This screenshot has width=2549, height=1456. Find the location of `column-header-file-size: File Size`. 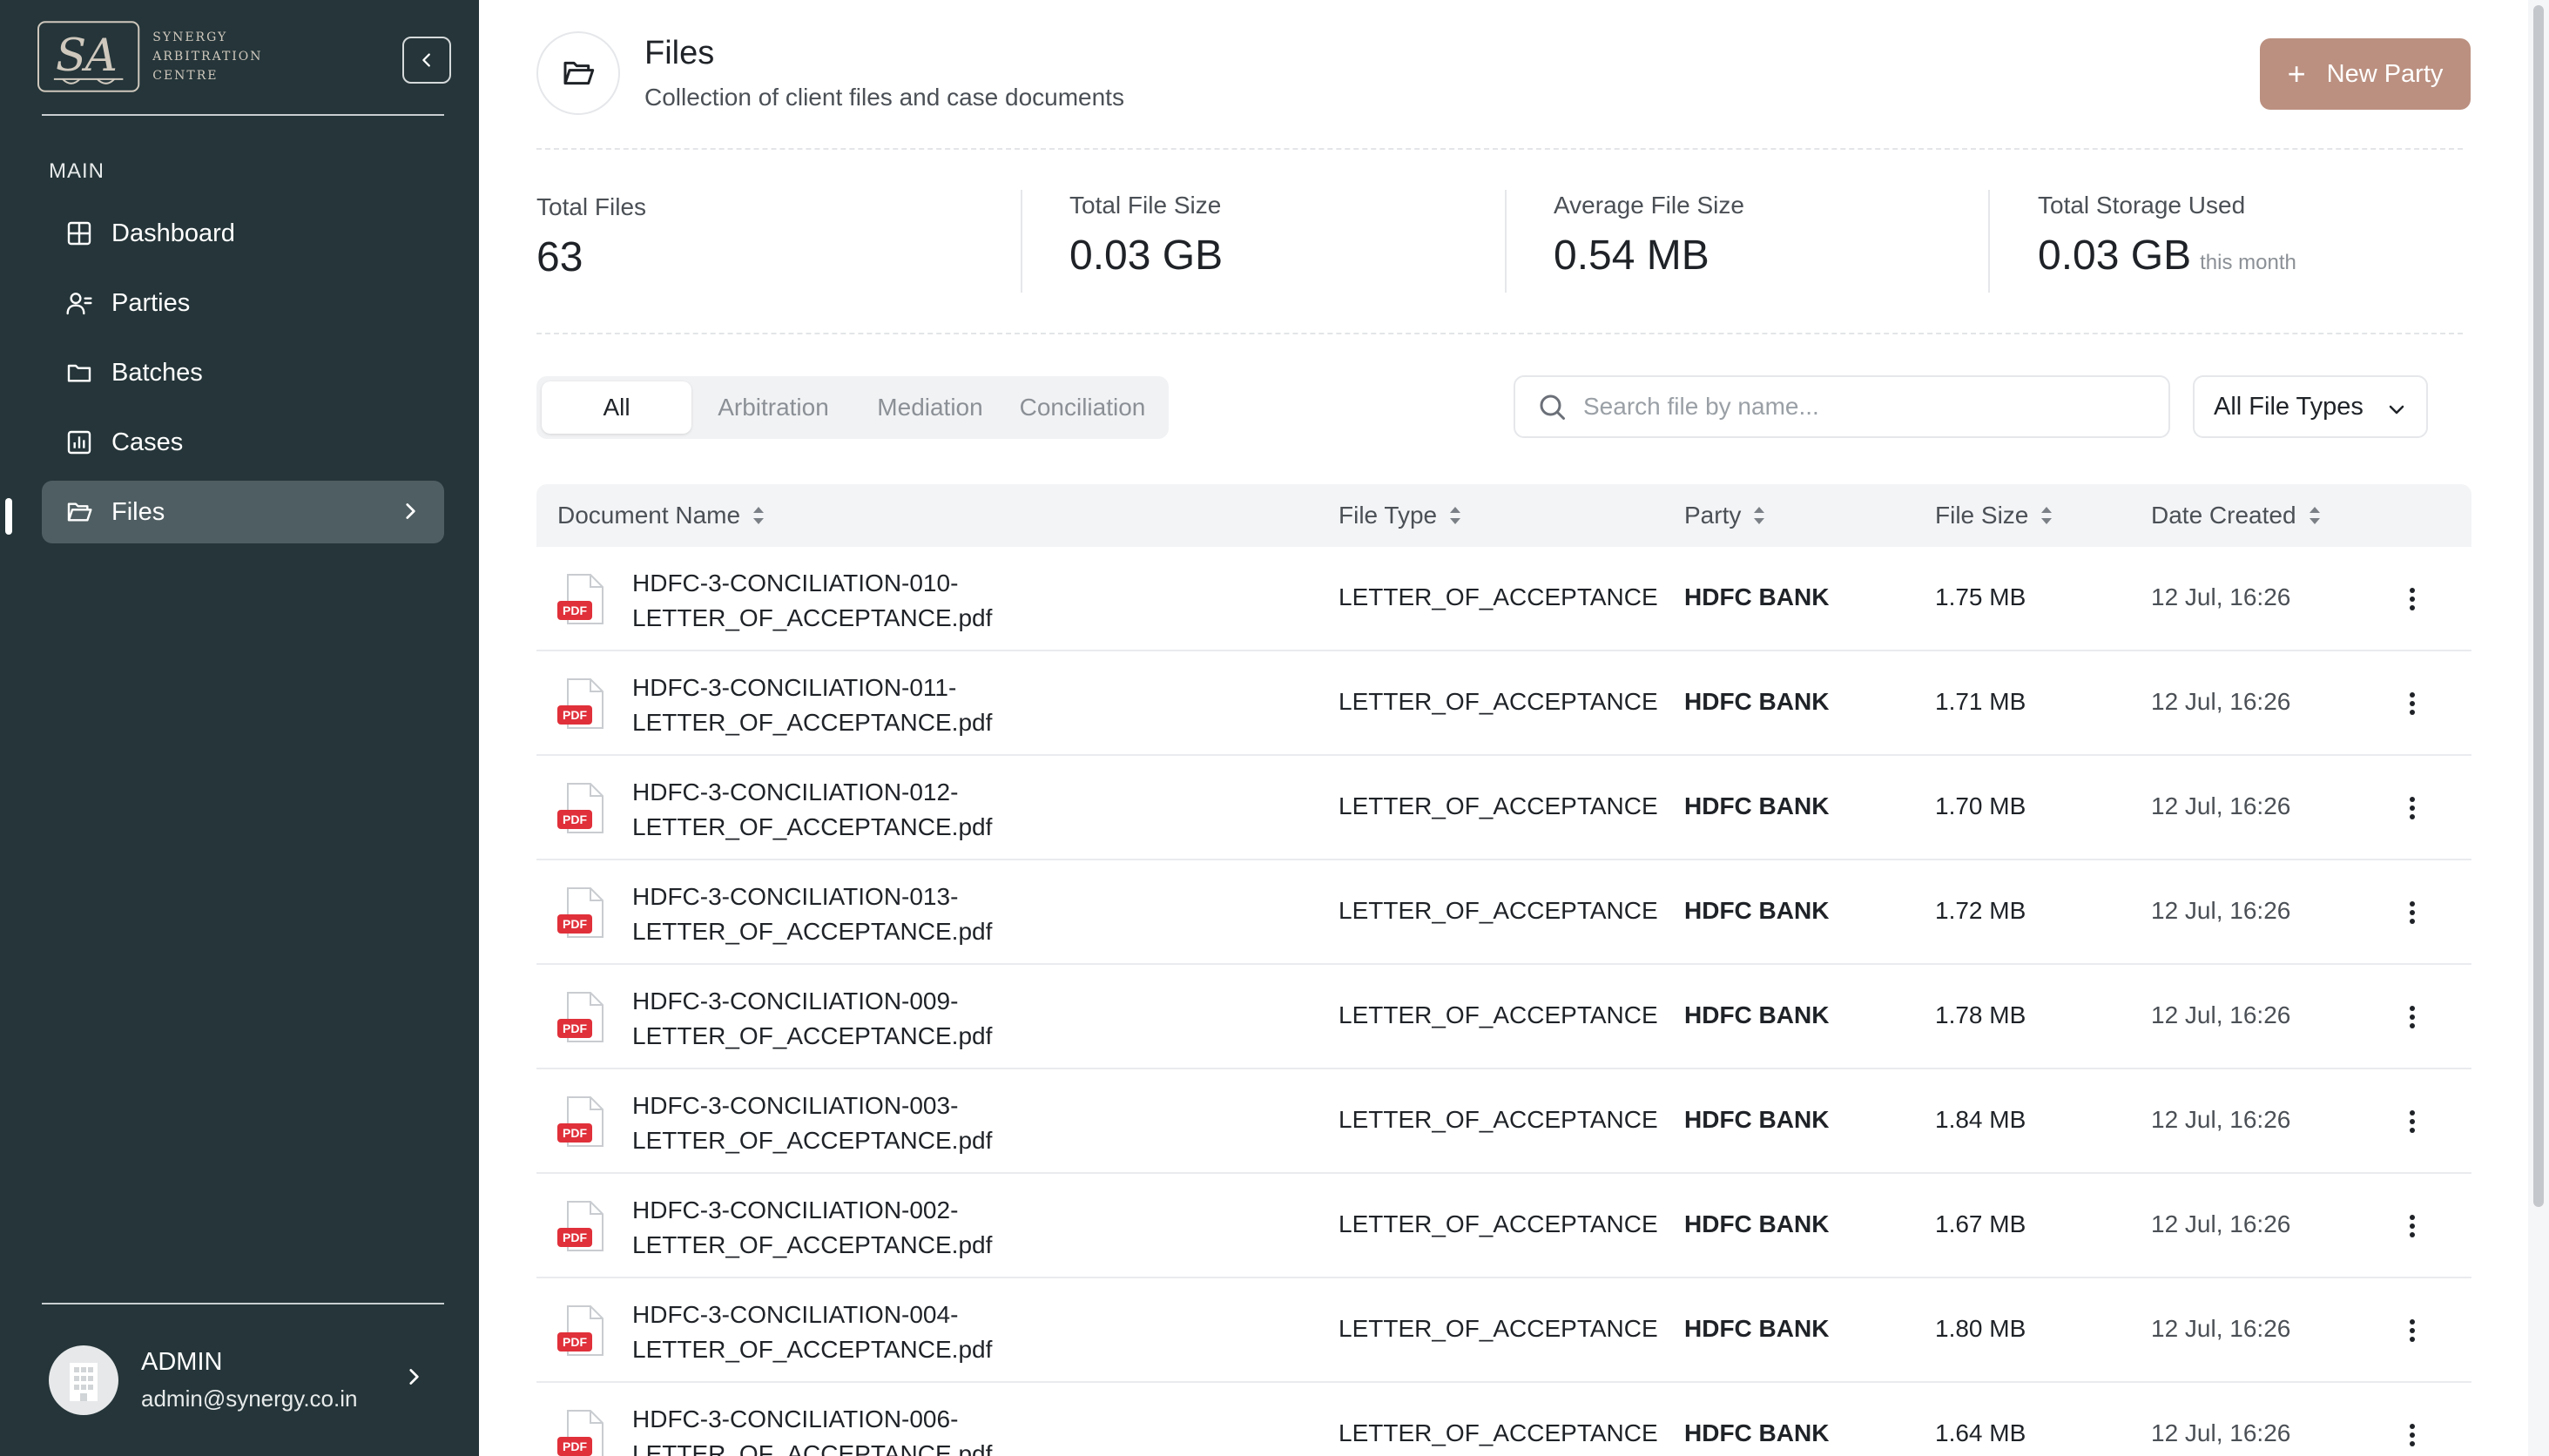

column-header-file-size: File Size is located at coordinates (1995, 515).